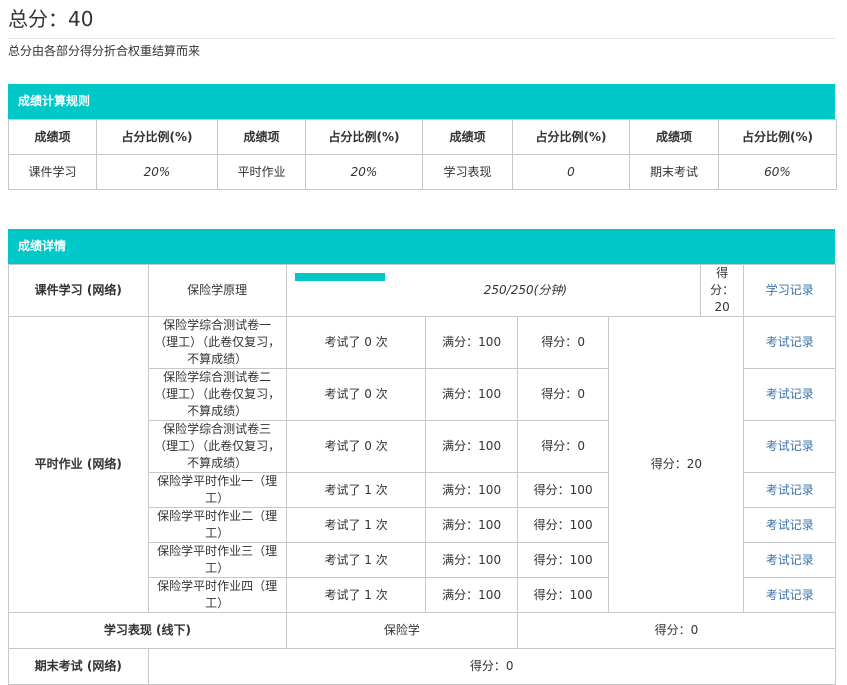 The height and width of the screenshot is (685, 847). I want to click on course-study-label: 课件学习 (网络), so click(78, 290).